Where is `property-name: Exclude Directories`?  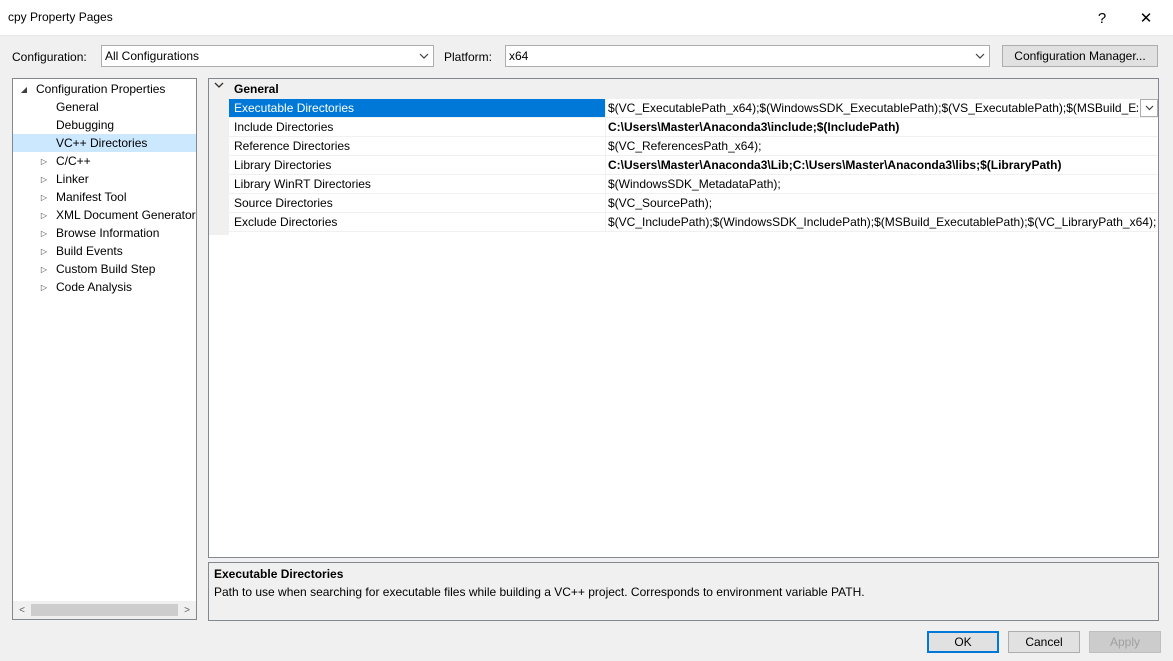
property-name: Exclude Directories is located at coordinates (417, 222).